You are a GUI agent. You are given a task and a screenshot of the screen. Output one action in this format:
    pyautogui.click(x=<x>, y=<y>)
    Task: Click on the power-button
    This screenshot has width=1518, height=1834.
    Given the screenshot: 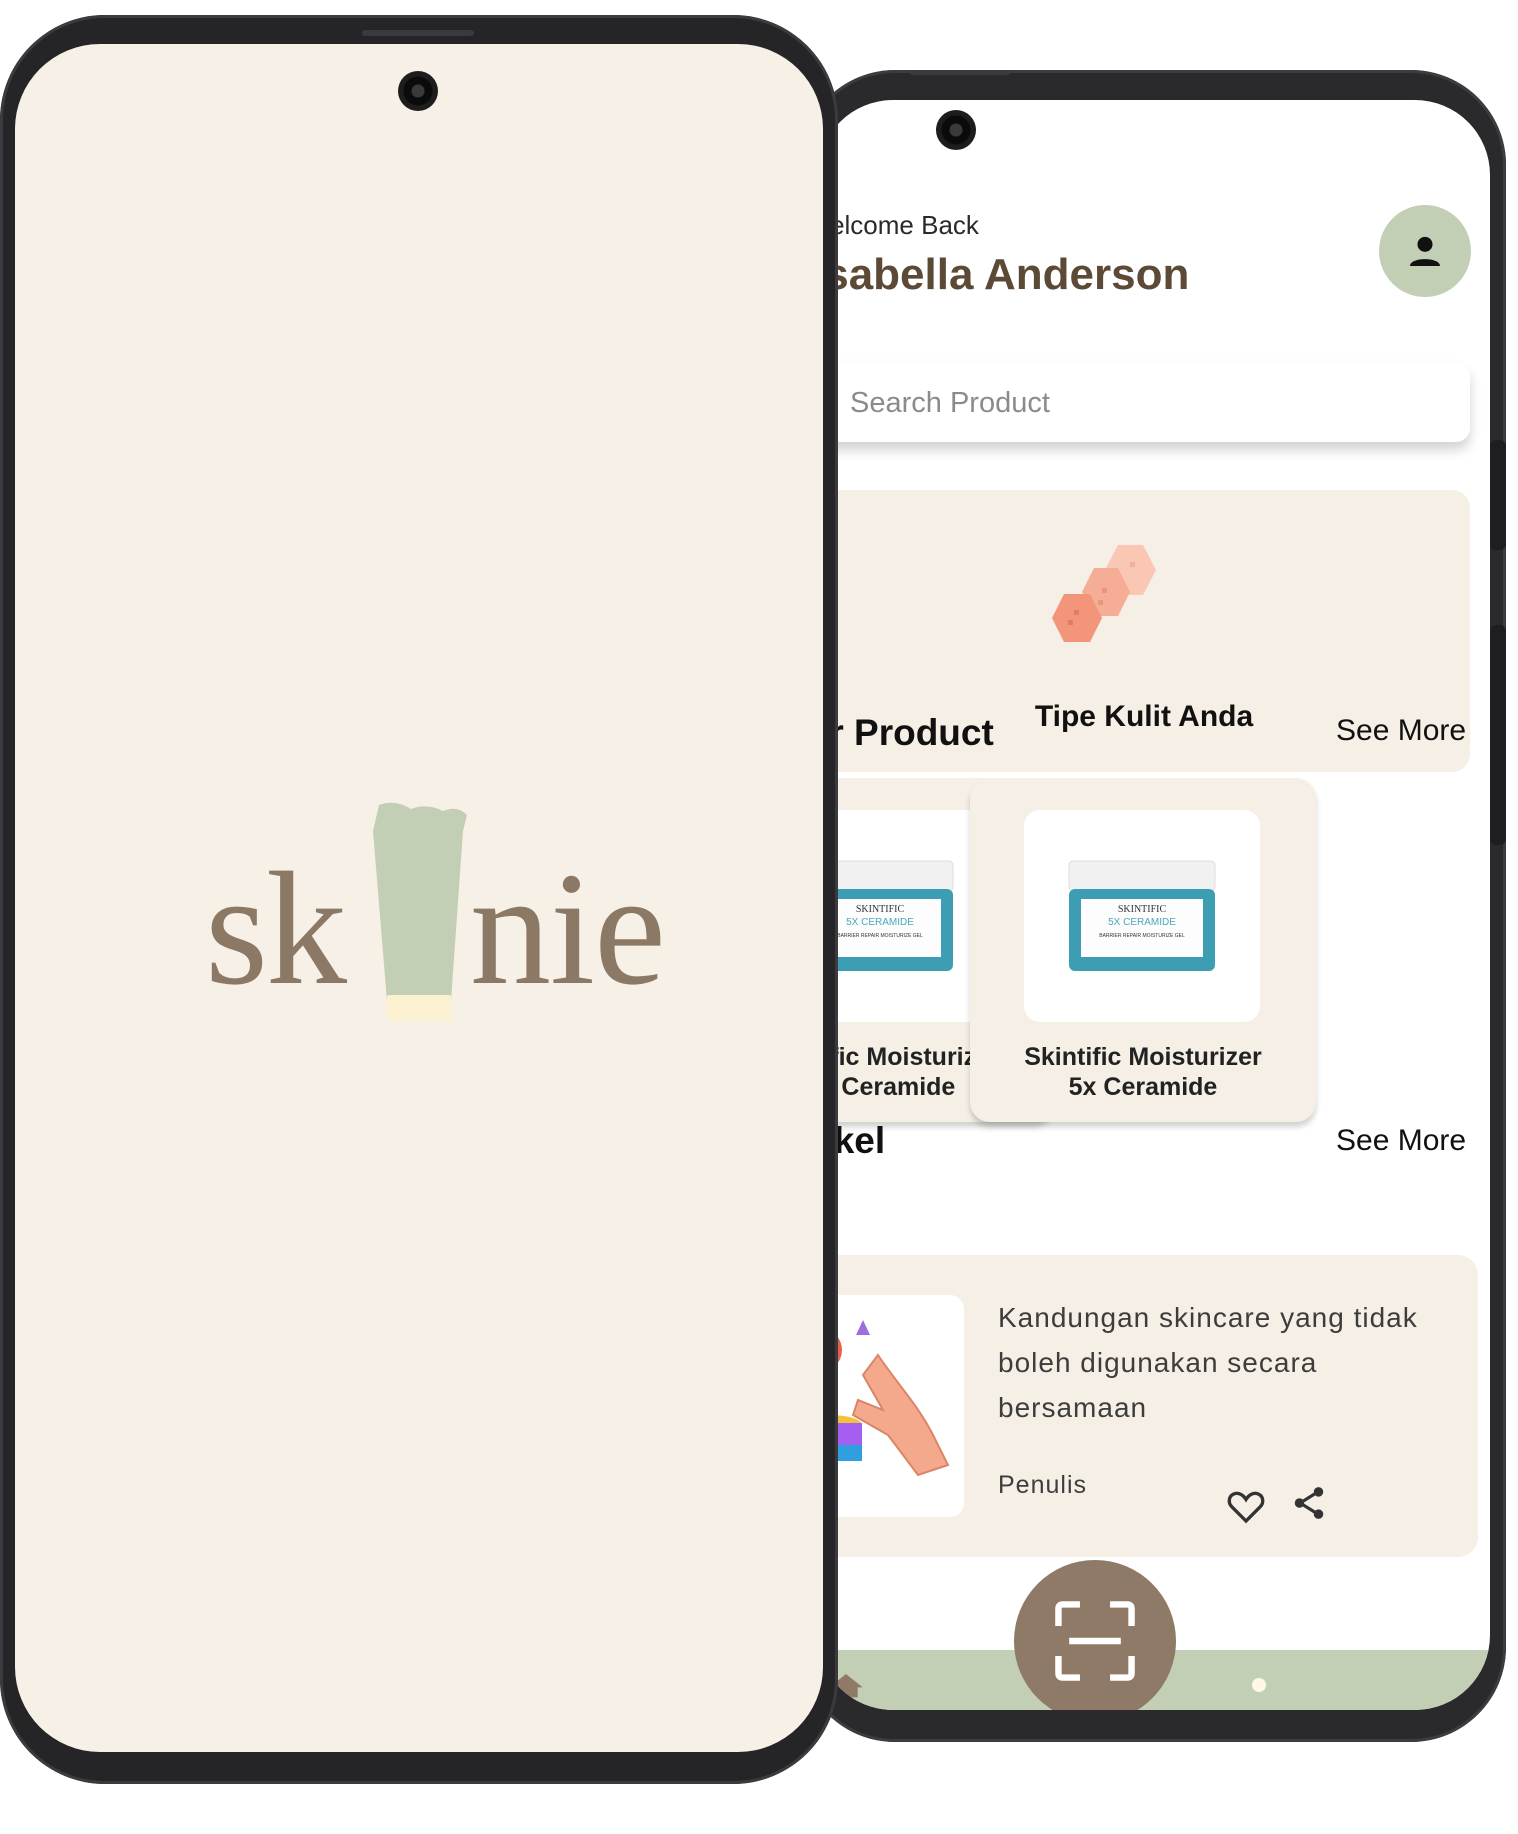 What is the action you would take?
    pyautogui.click(x=1498, y=495)
    